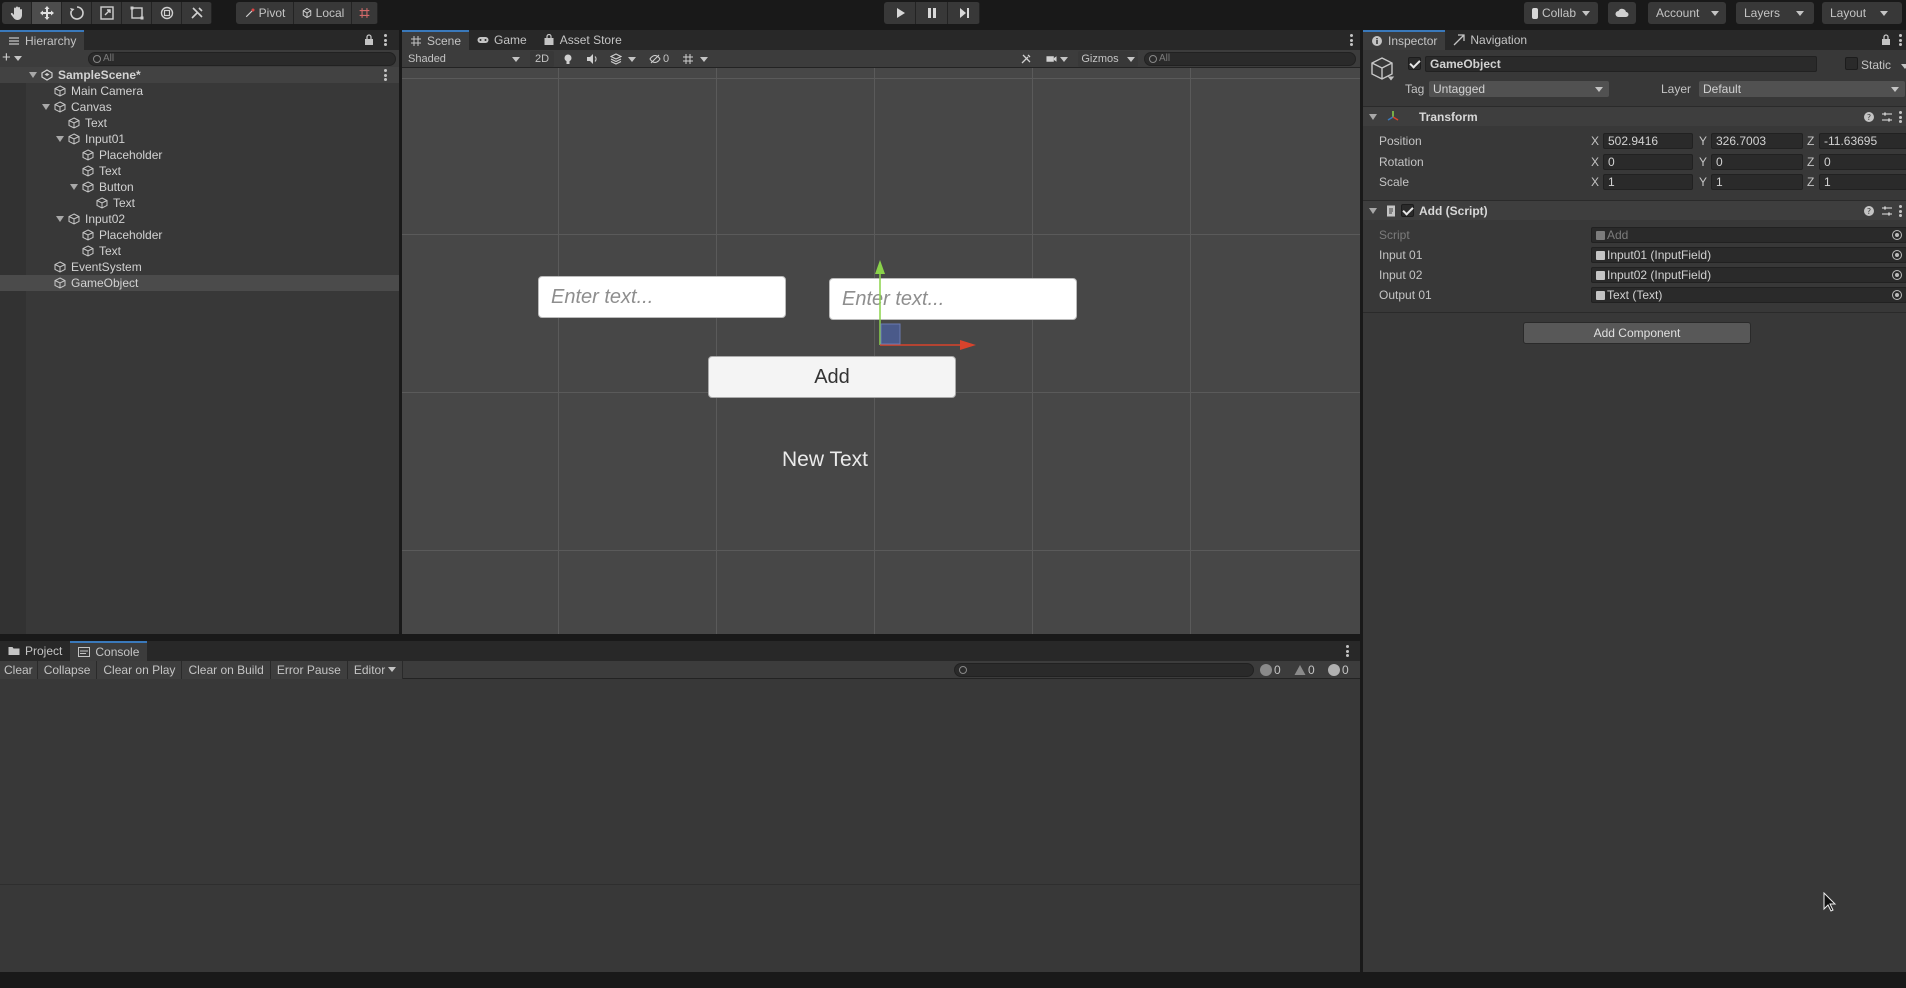  Describe the element at coordinates (968, 345) in the screenshot. I see `gizmo-x-arrow` at that location.